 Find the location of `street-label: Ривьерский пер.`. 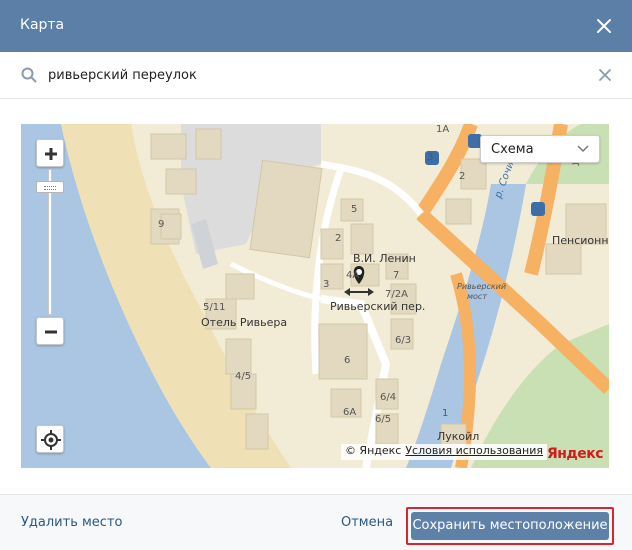

street-label: Ривьерский пер. is located at coordinates (378, 306).